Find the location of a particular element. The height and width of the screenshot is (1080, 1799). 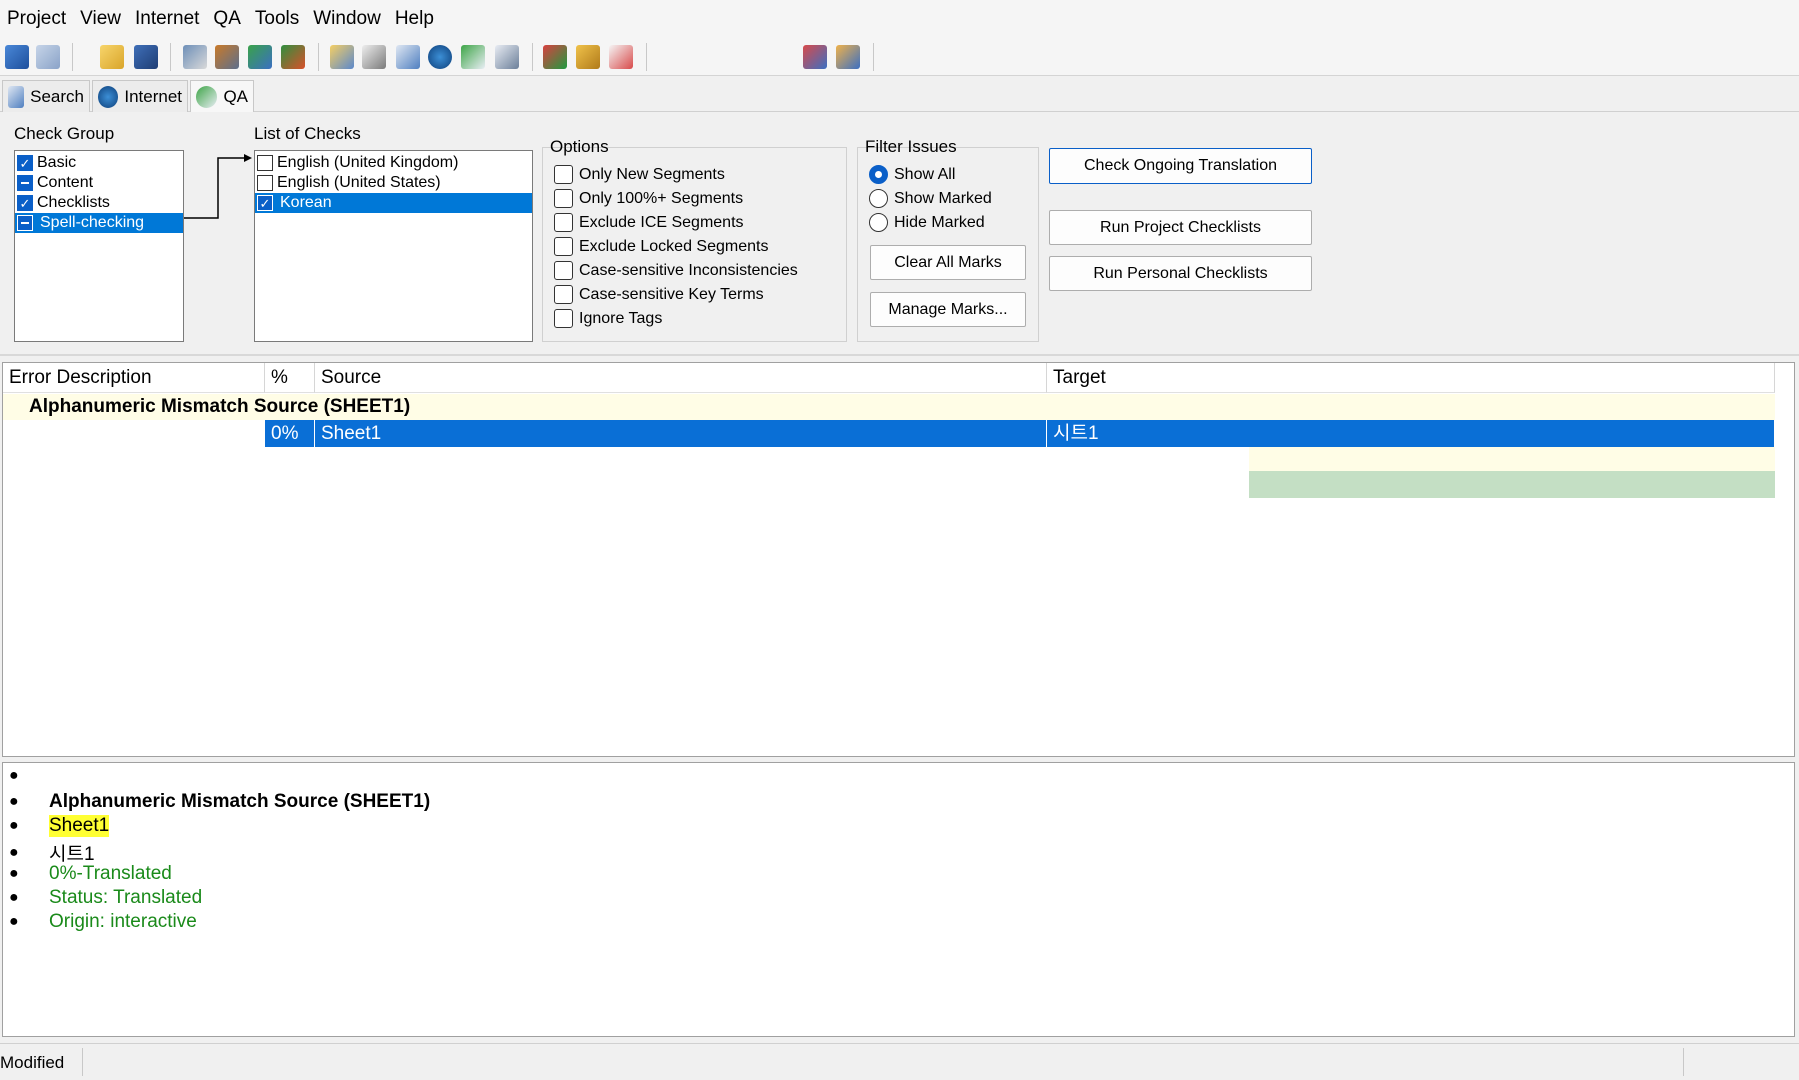

tab-search: Search is located at coordinates (46, 96).